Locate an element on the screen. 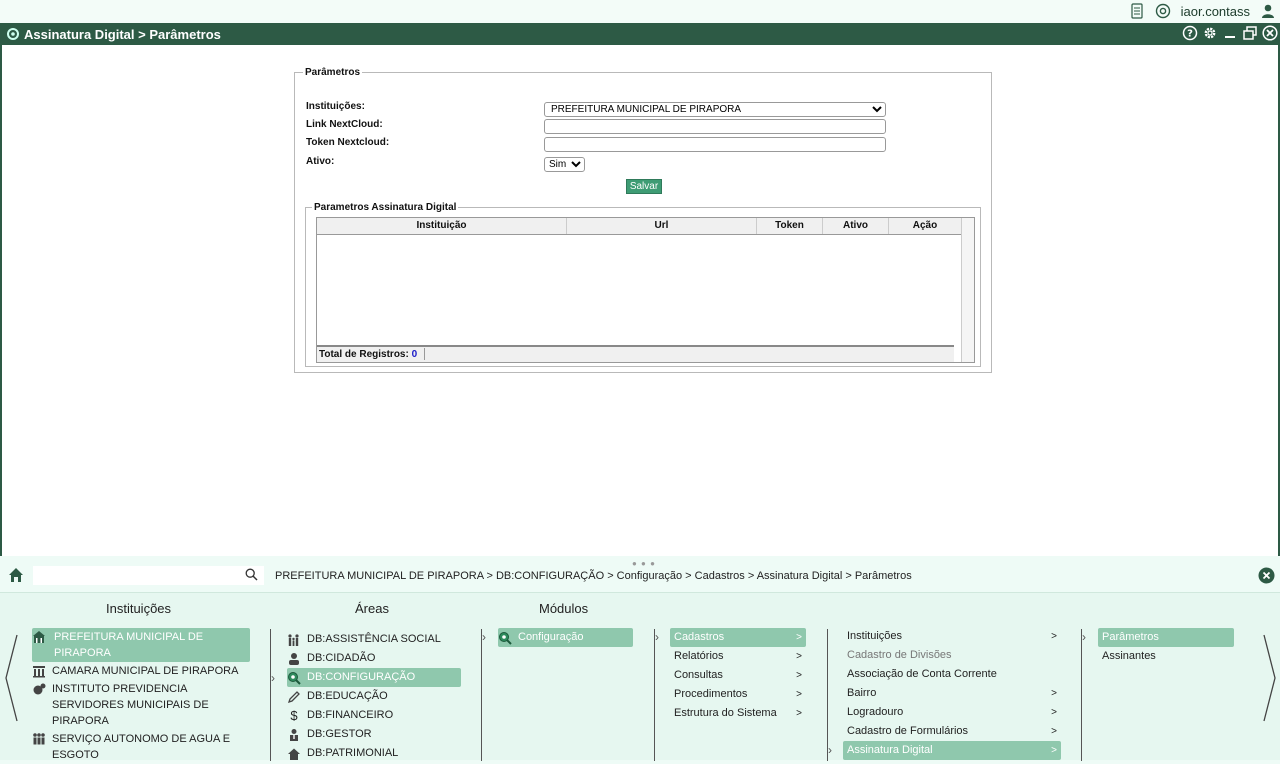 Image resolution: width=1280 pixels, height=764 pixels. help-icon: ? is located at coordinates (1190, 33).